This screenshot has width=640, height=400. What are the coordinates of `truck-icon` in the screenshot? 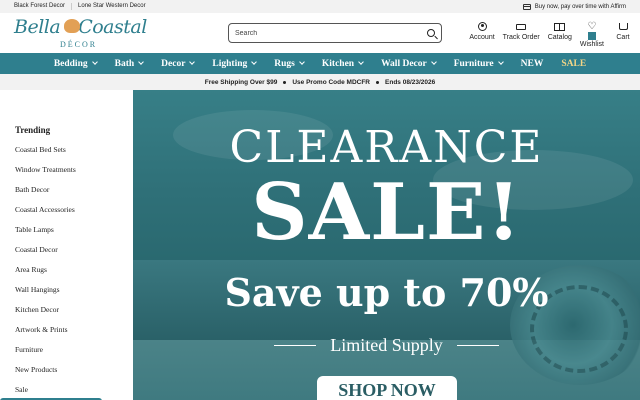 It's located at (521, 26).